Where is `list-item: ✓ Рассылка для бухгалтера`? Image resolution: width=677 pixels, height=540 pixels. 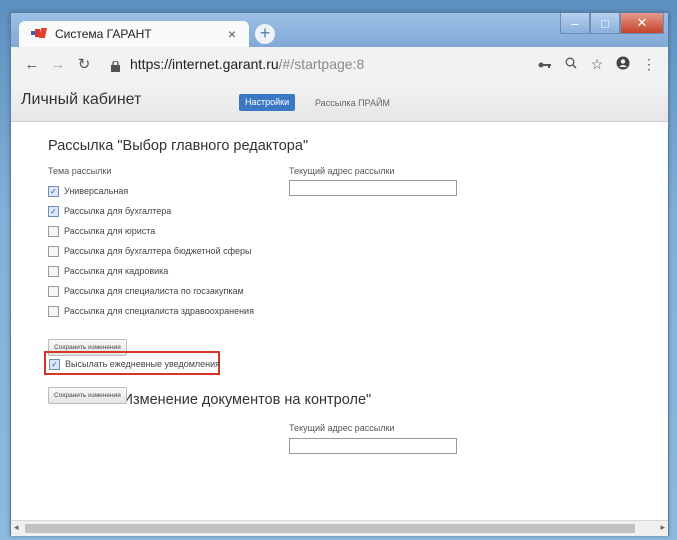 list-item: ✓ Рассылка для бухгалтера is located at coordinates (109, 211).